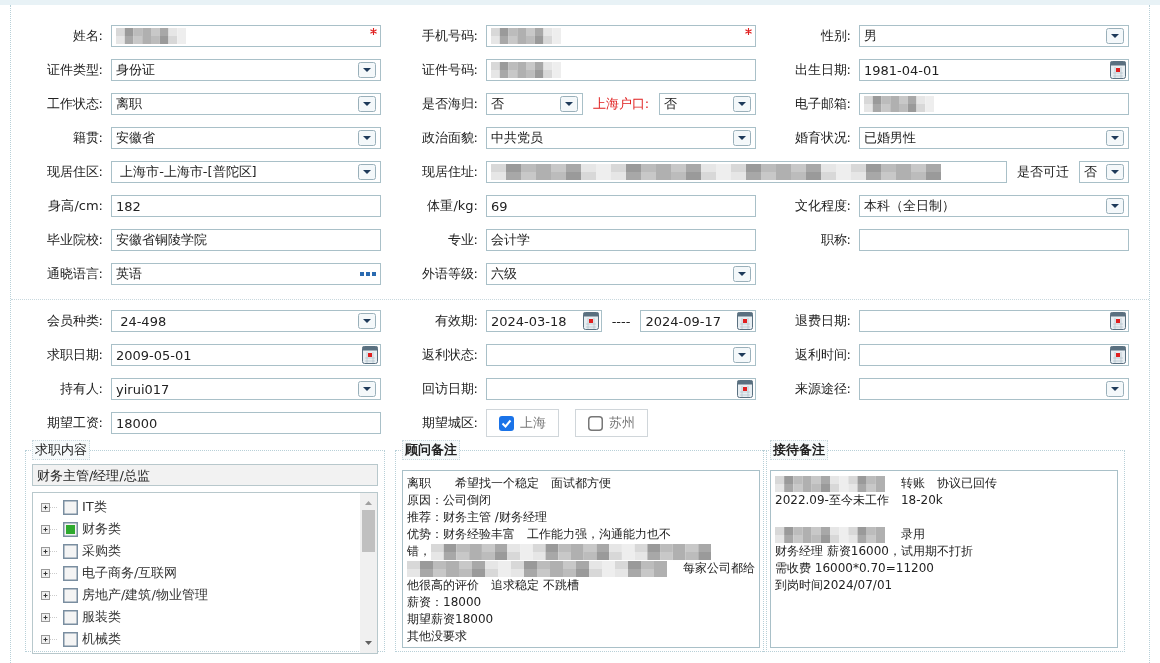  What do you see at coordinates (246, 274) in the screenshot?
I see `lookup-field: 英语` at bounding box center [246, 274].